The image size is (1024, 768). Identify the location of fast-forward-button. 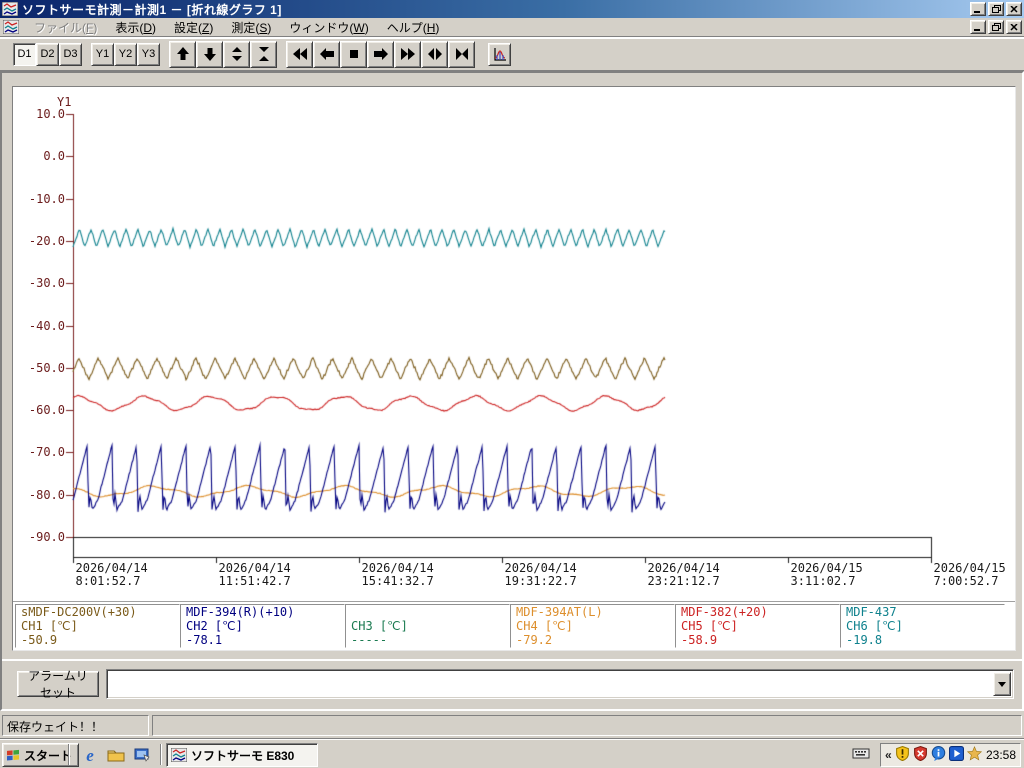
(407, 54).